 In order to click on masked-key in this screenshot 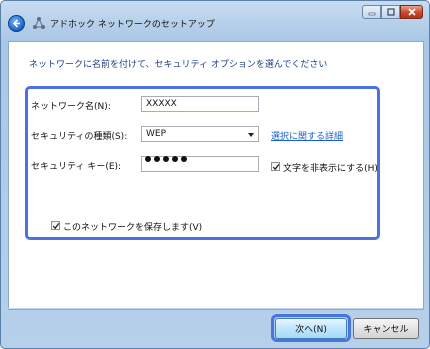, I will do `click(166, 159)`.